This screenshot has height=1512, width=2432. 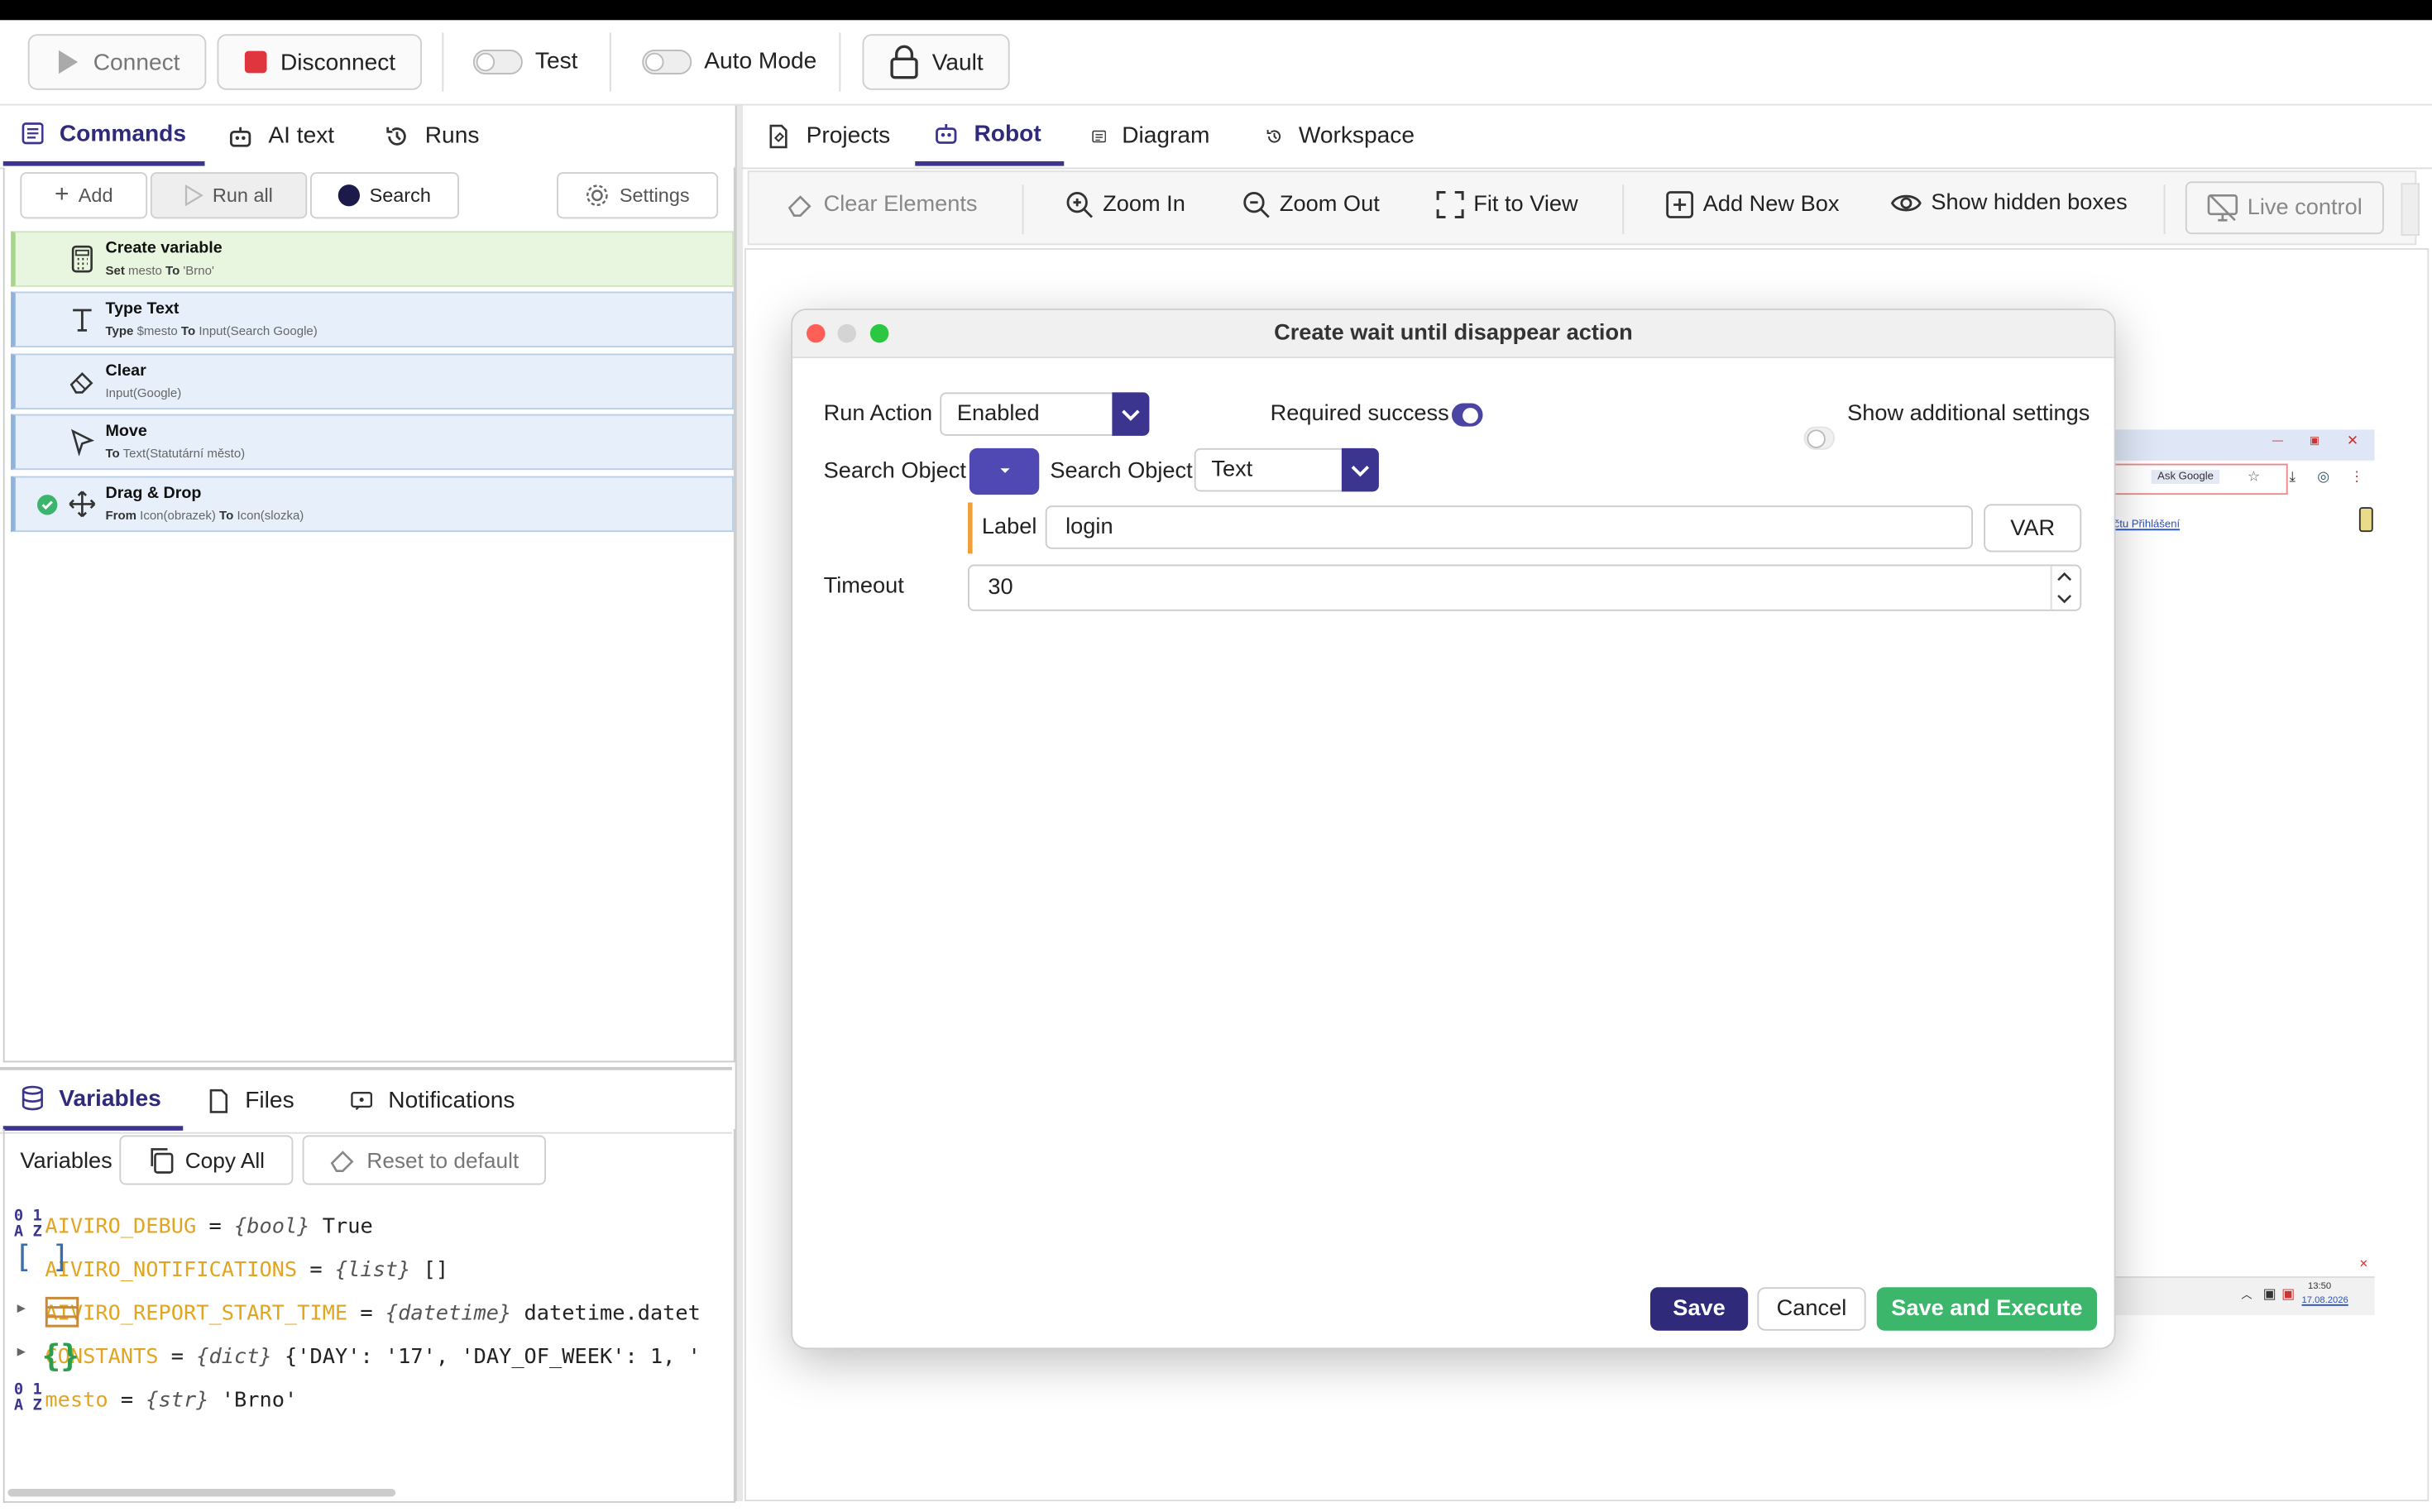 What do you see at coordinates (1450, 204) in the screenshot?
I see `fit-view-icon` at bounding box center [1450, 204].